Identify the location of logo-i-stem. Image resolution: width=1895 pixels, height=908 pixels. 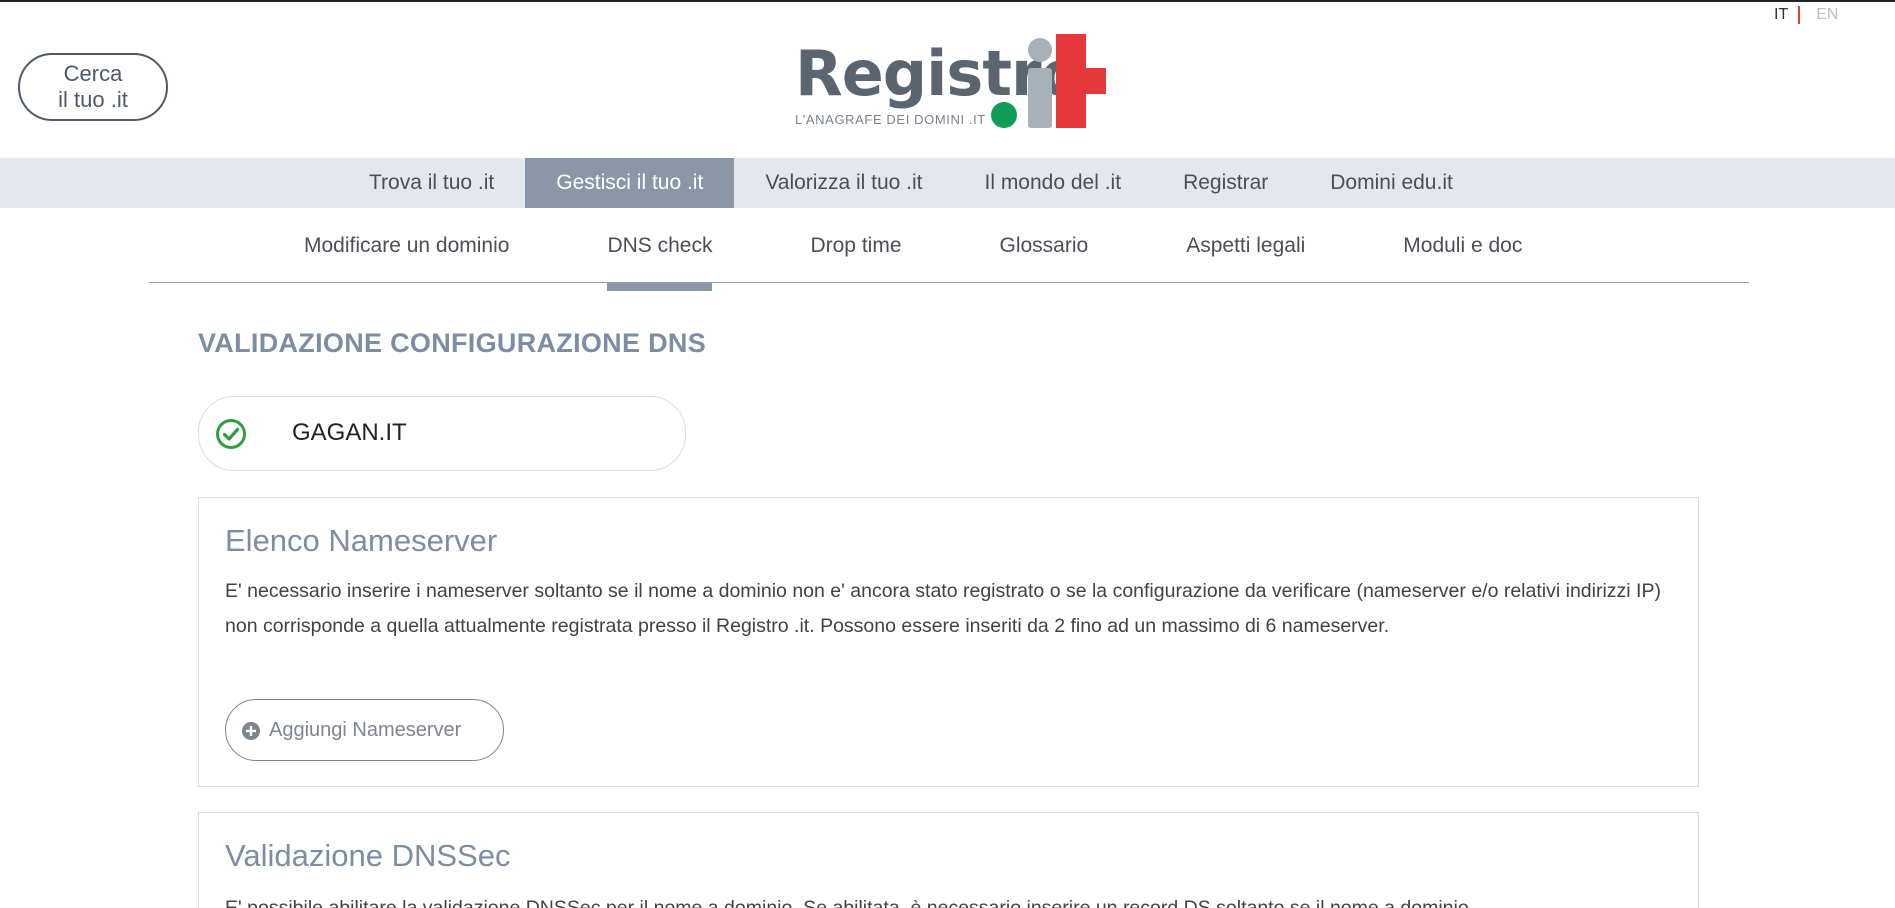
(1040, 98).